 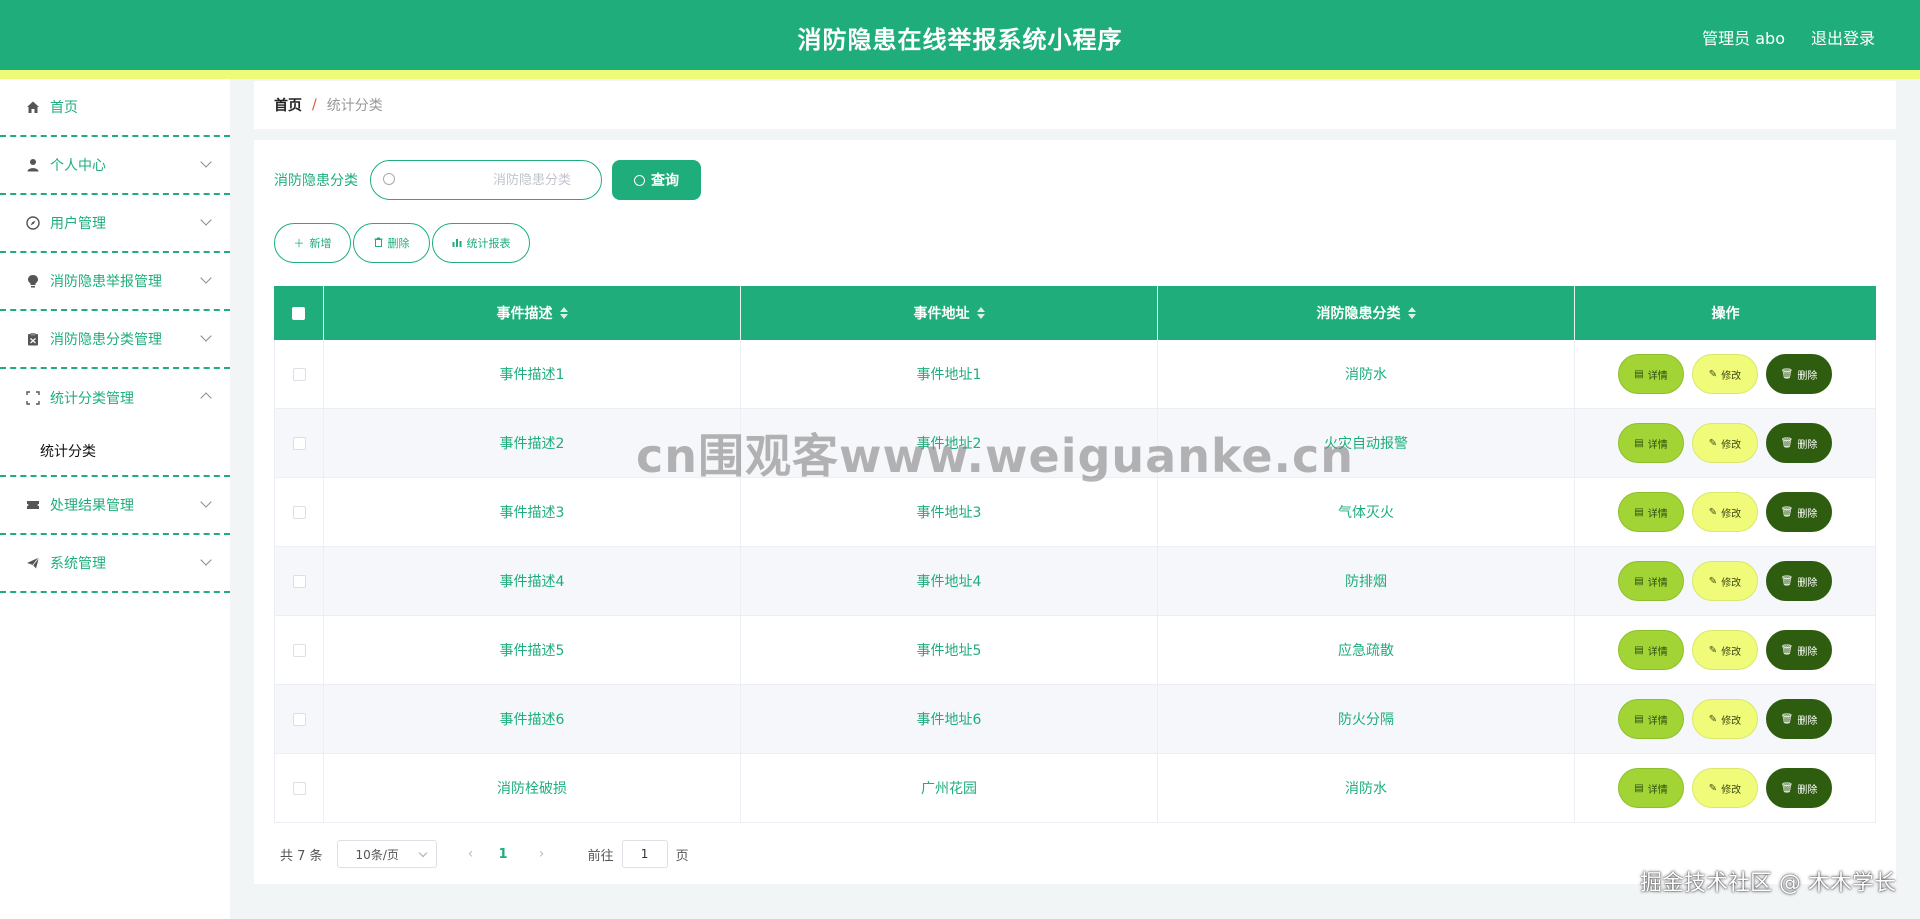 I want to click on column-header-category: 消防隐患分类, so click(x=1366, y=313).